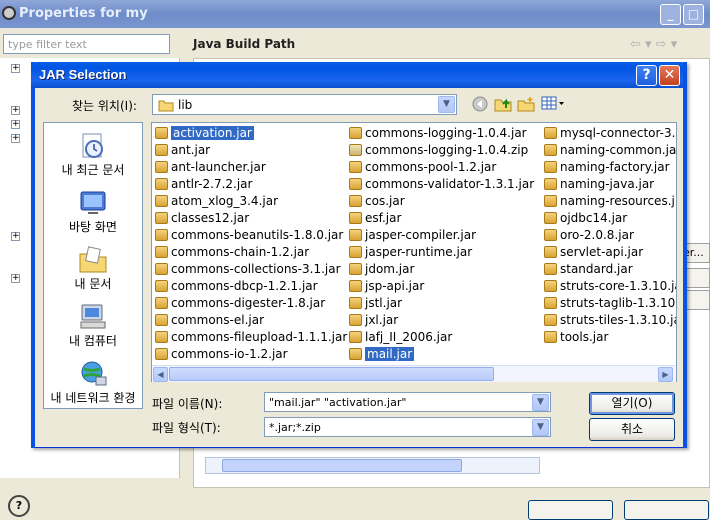  I want to click on file-item: standard.jar, so click(588, 269).